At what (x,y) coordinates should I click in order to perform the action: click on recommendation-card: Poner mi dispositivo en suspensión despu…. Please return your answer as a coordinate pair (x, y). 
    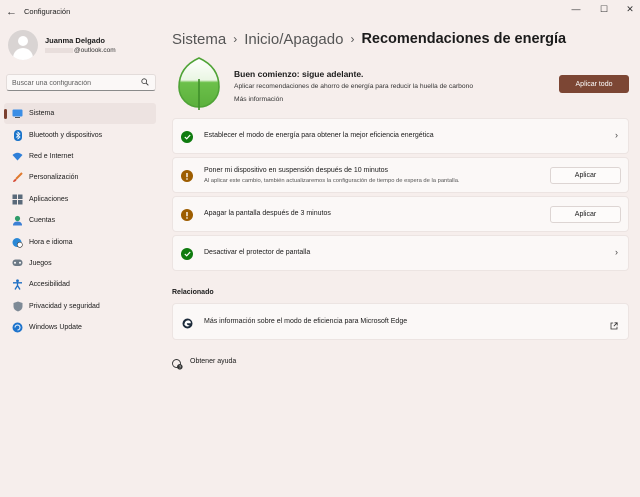
    Looking at the image, I should click on (400, 175).